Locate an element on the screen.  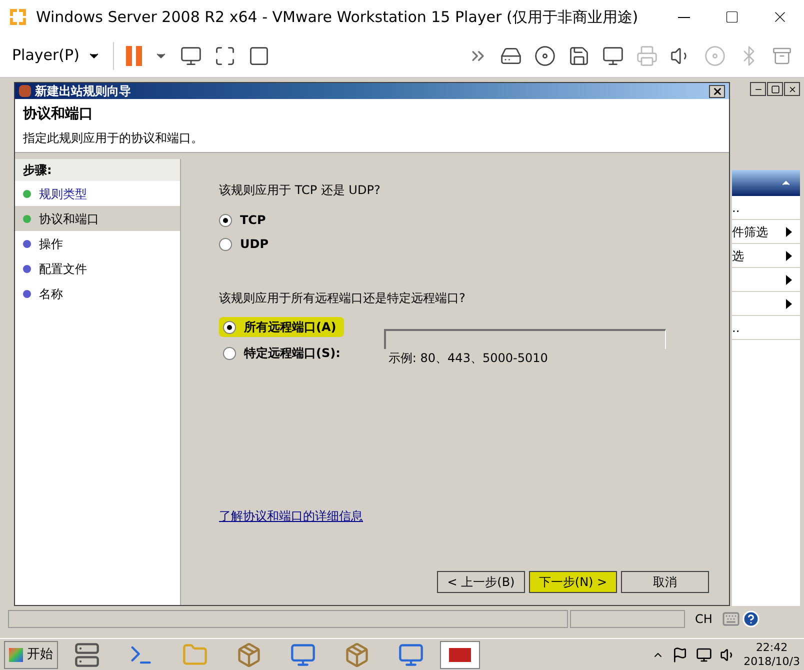
radio-label: 特定远程端口(S): is located at coordinates (292, 353).